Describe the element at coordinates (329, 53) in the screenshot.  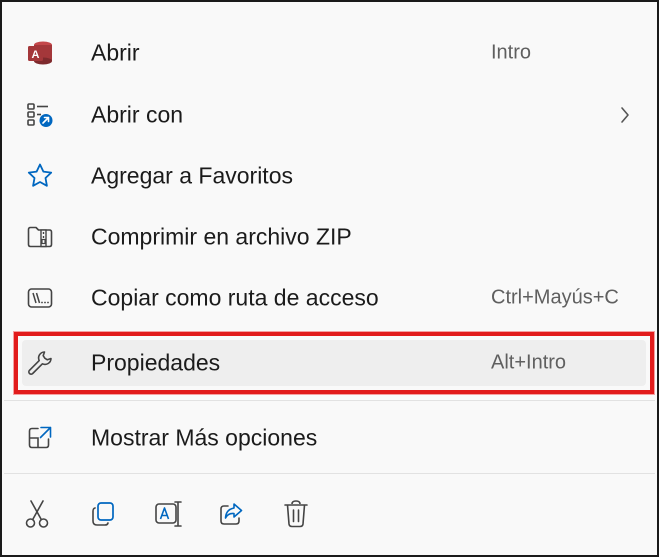
I see `menu-item-abrir: A Abrir Intro` at that location.